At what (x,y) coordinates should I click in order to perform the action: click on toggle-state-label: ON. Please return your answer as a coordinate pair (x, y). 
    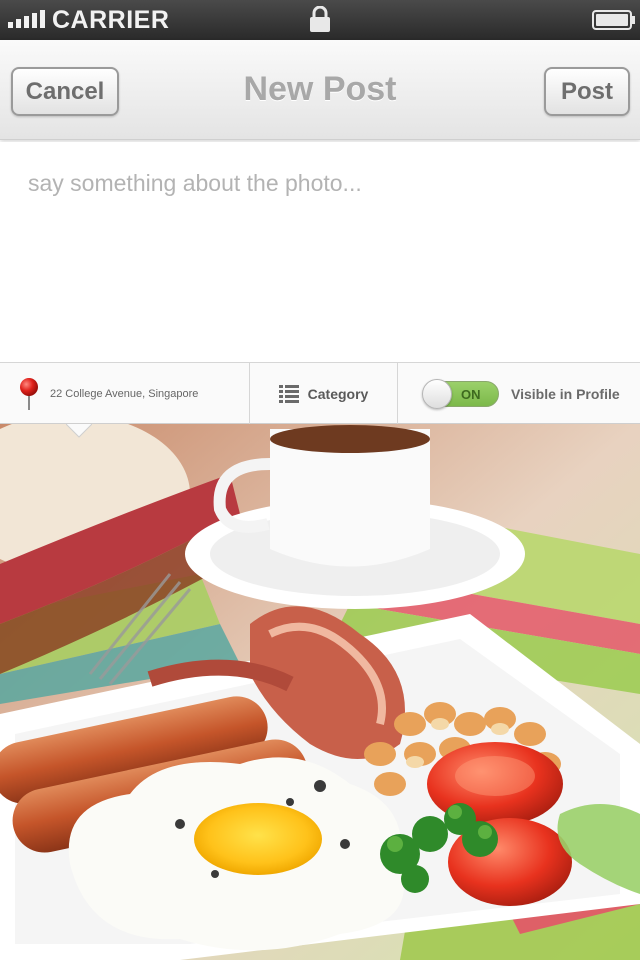
    Looking at the image, I should click on (471, 394).